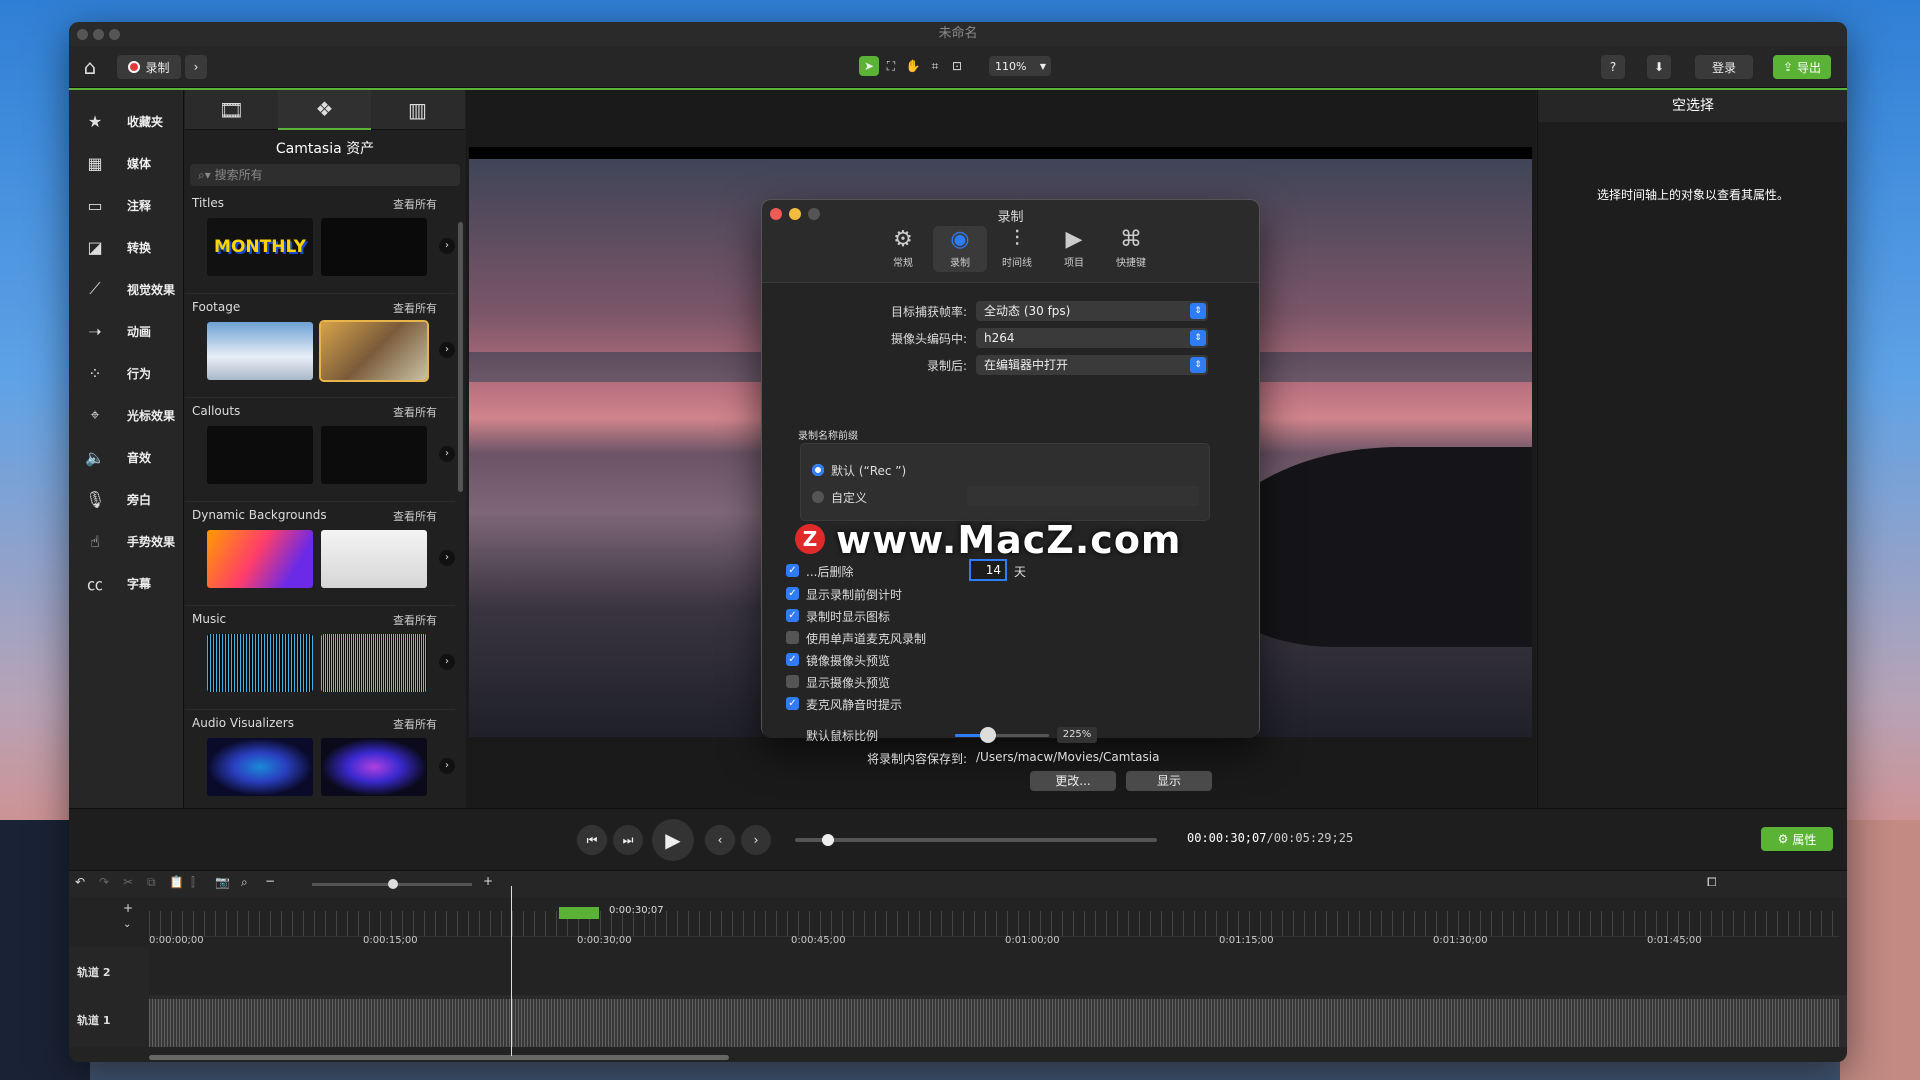 This screenshot has height=1080, width=1920. What do you see at coordinates (126, 121) in the screenshot?
I see `sidebar-item: ★ 收藏夹` at bounding box center [126, 121].